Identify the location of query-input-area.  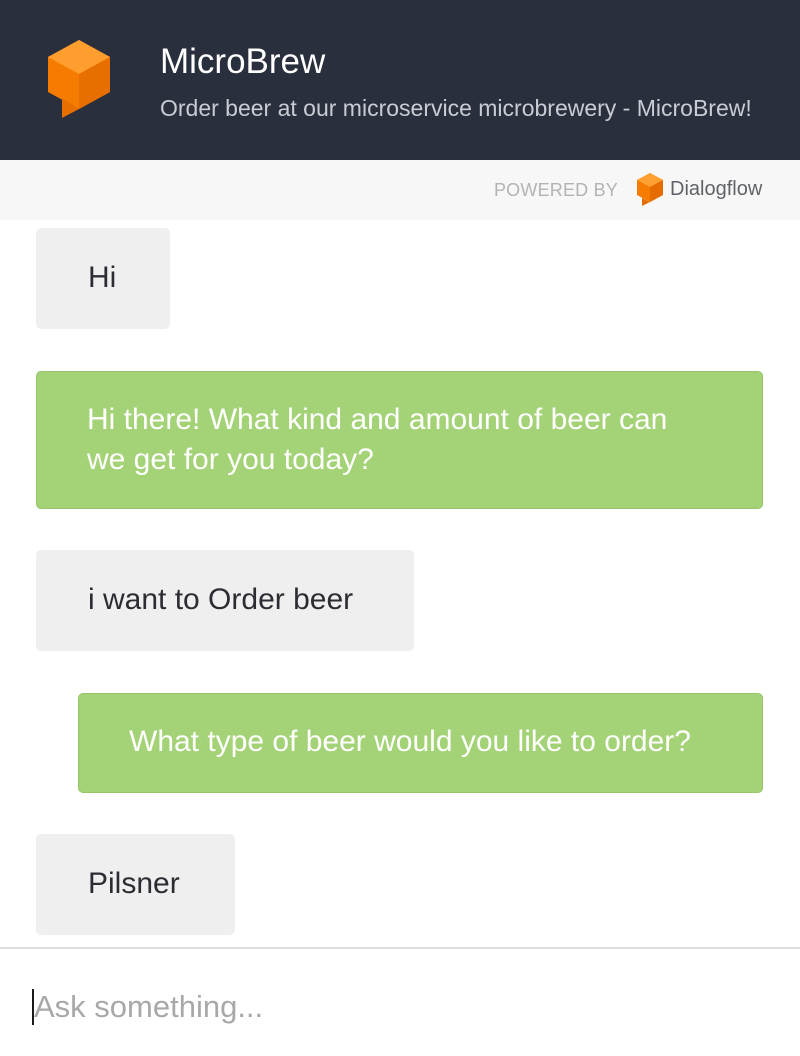
(400, 1002).